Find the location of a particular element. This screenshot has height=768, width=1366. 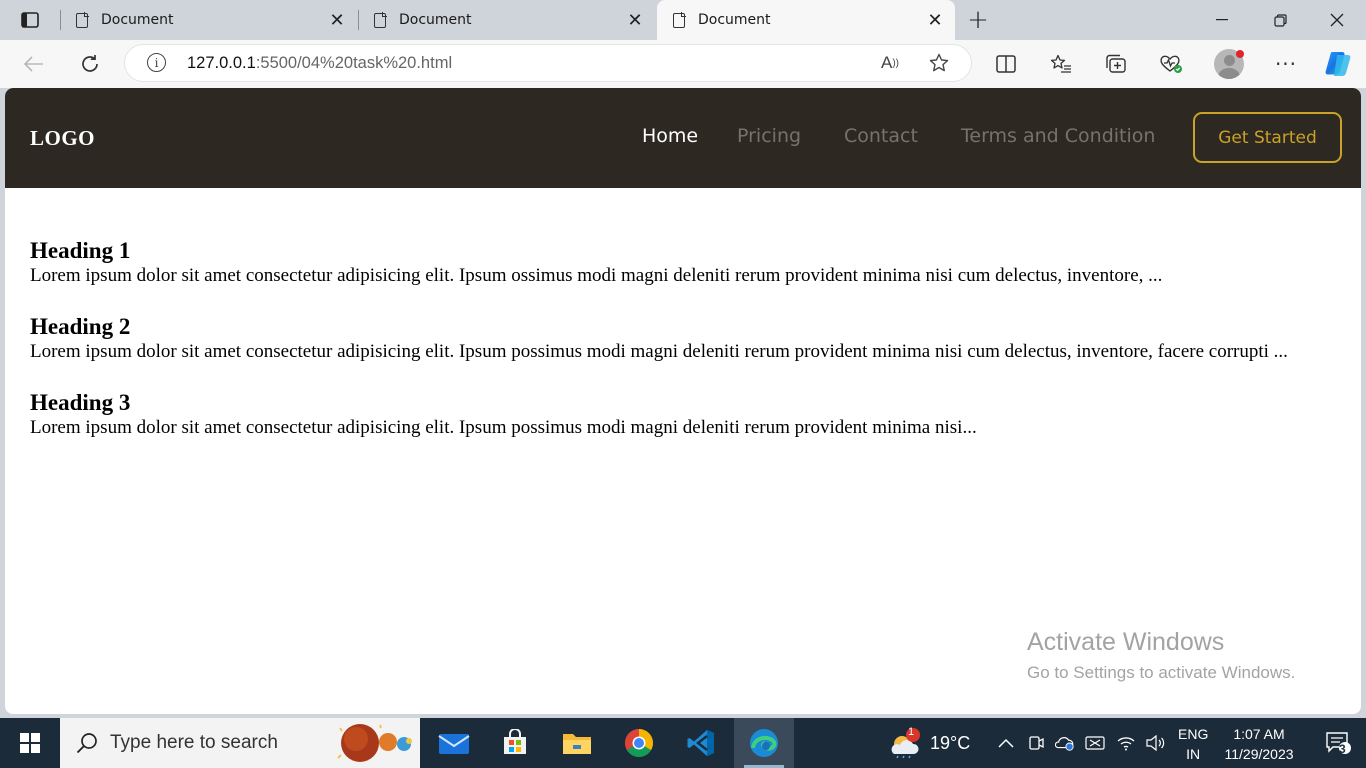

copilot-button is located at coordinates (1338, 64).